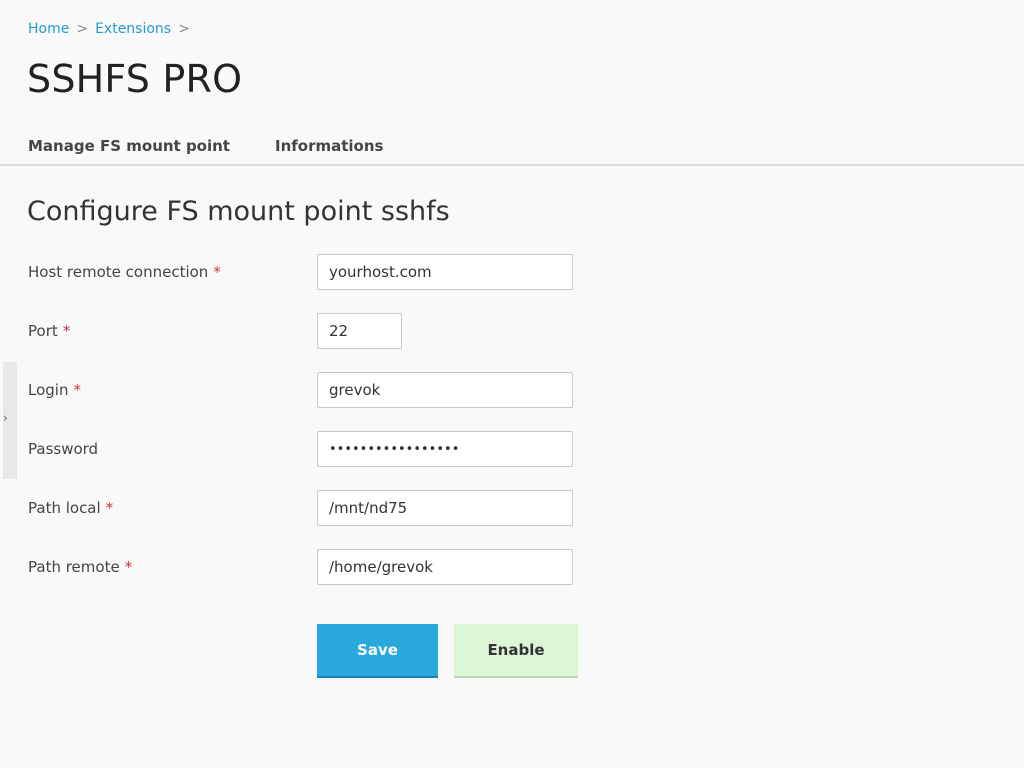 The height and width of the screenshot is (768, 1024). Describe the element at coordinates (129, 146) in the screenshot. I see `tab-manage-fs-mount-point: Manage FS mount point` at that location.